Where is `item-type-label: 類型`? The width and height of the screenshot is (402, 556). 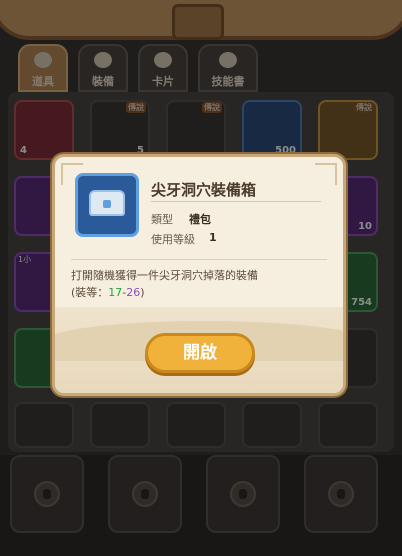
item-type-label: 類型 is located at coordinates (162, 219).